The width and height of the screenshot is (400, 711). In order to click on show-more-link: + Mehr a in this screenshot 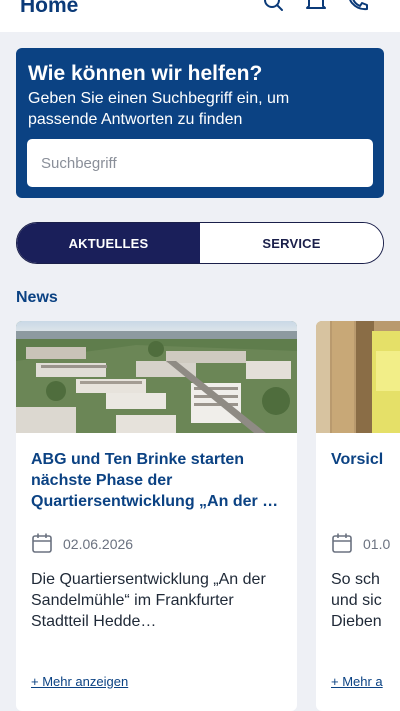, I will do `click(357, 681)`.